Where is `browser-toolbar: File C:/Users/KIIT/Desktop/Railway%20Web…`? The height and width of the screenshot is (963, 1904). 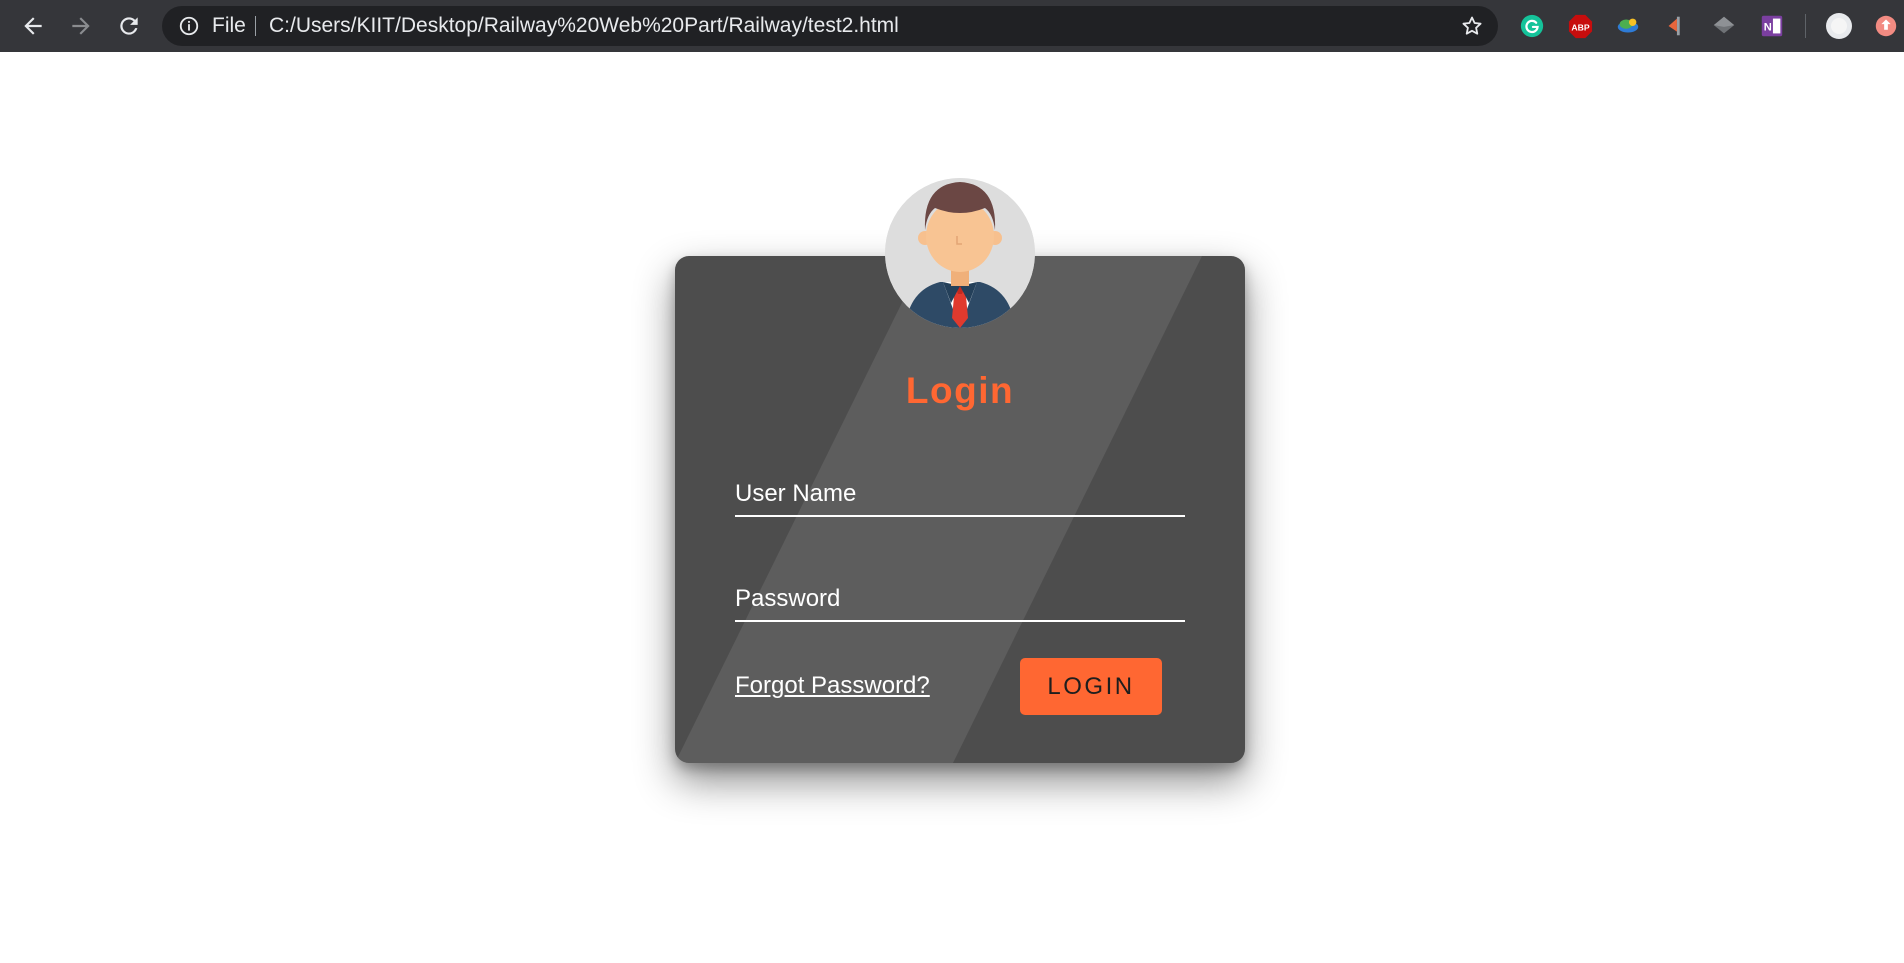
browser-toolbar: File C:/Users/KIIT/Desktop/Railway%20Web… is located at coordinates (952, 26).